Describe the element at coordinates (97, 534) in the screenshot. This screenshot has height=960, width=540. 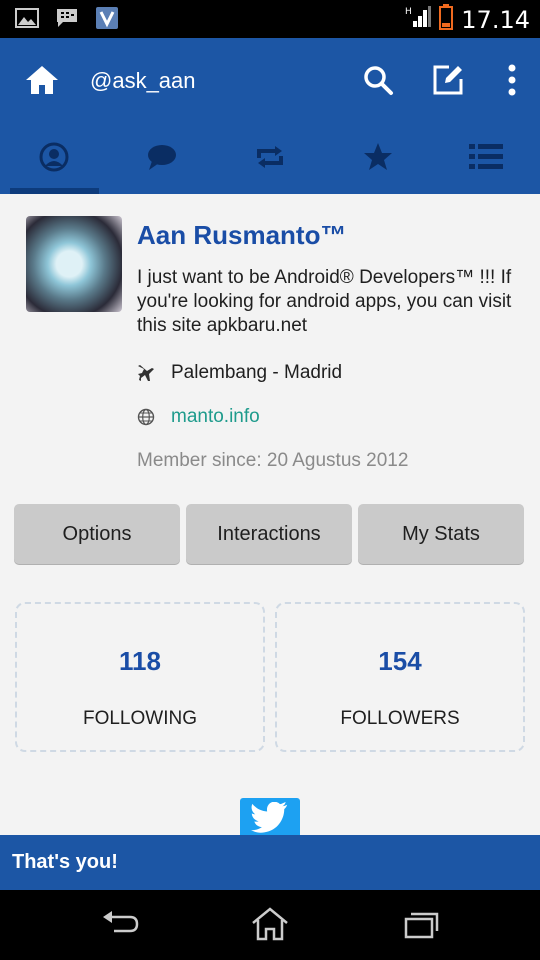
I see `options-button: Options` at that location.